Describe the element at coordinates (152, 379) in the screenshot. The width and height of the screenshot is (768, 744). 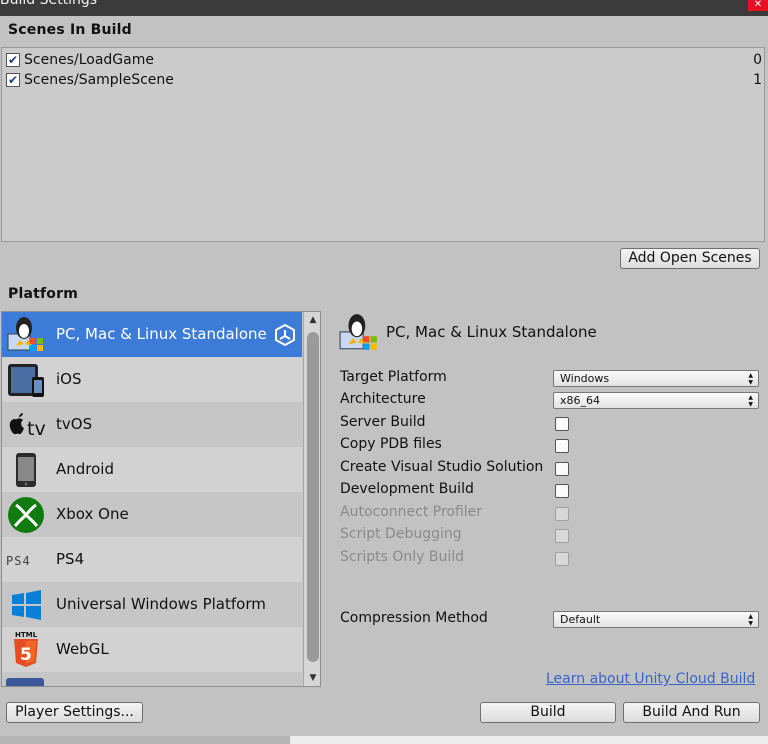
I see `platform-item-ios: iOS` at that location.